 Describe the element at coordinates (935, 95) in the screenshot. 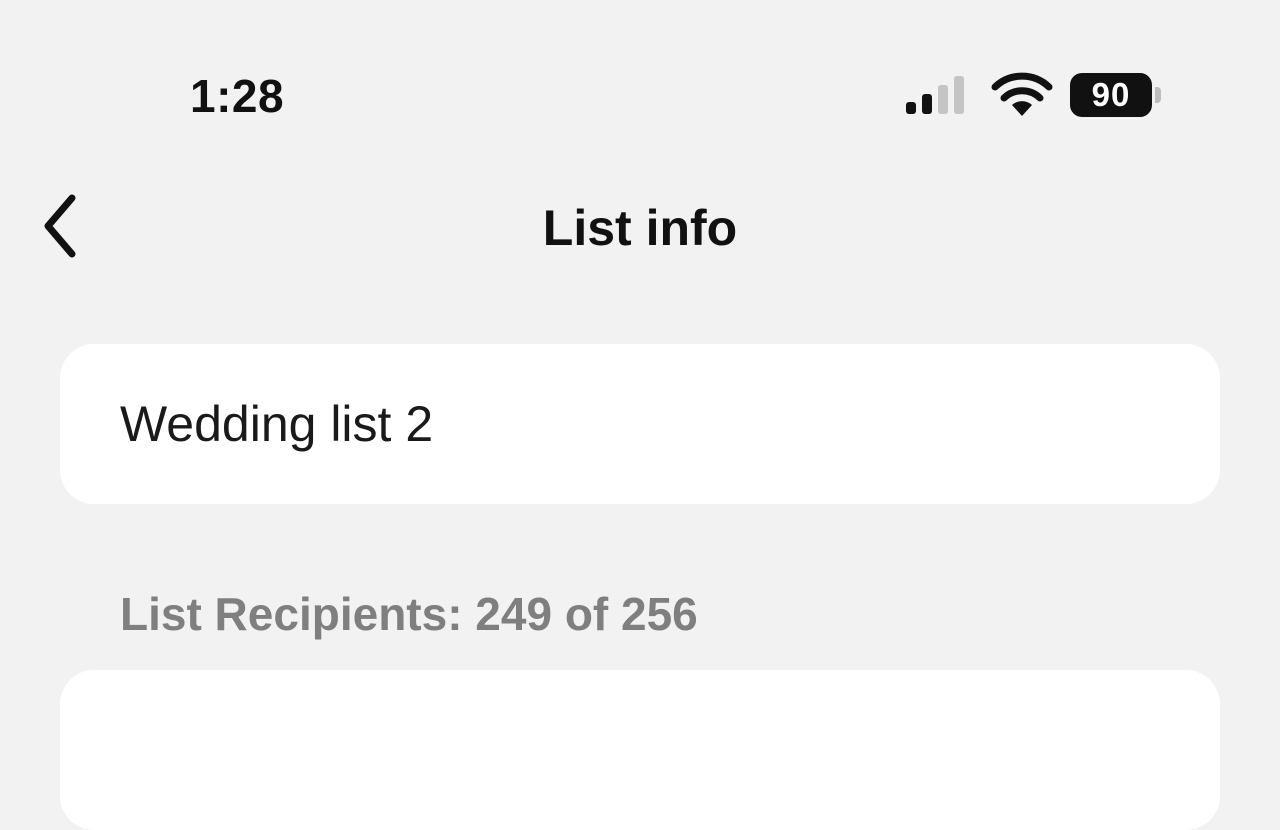

I see `cellular-signal-icon` at that location.